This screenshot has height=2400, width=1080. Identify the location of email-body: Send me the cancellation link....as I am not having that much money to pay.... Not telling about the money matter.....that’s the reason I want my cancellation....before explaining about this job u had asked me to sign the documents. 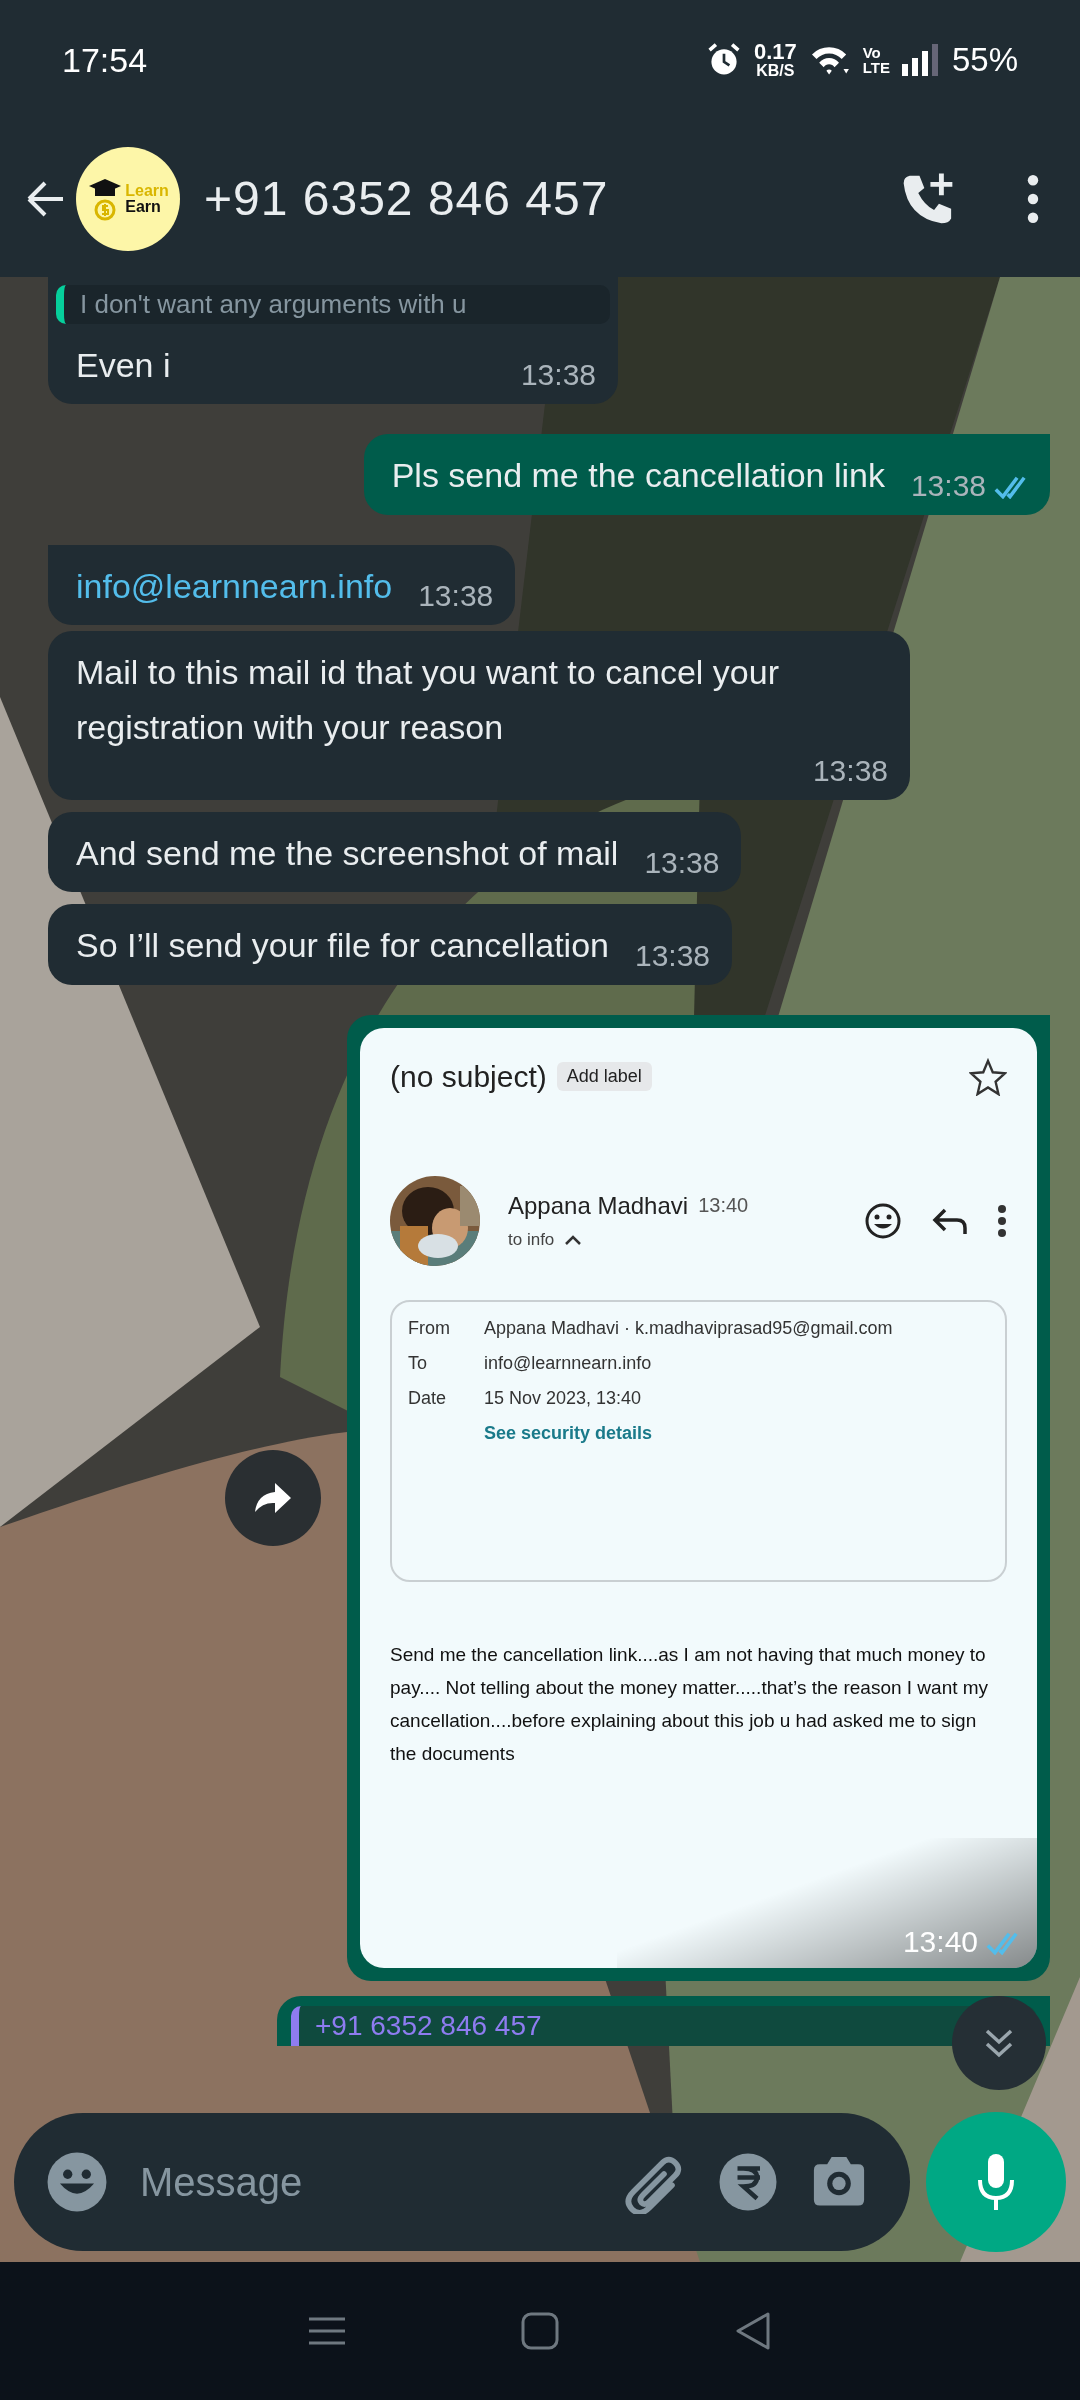
(690, 1704).